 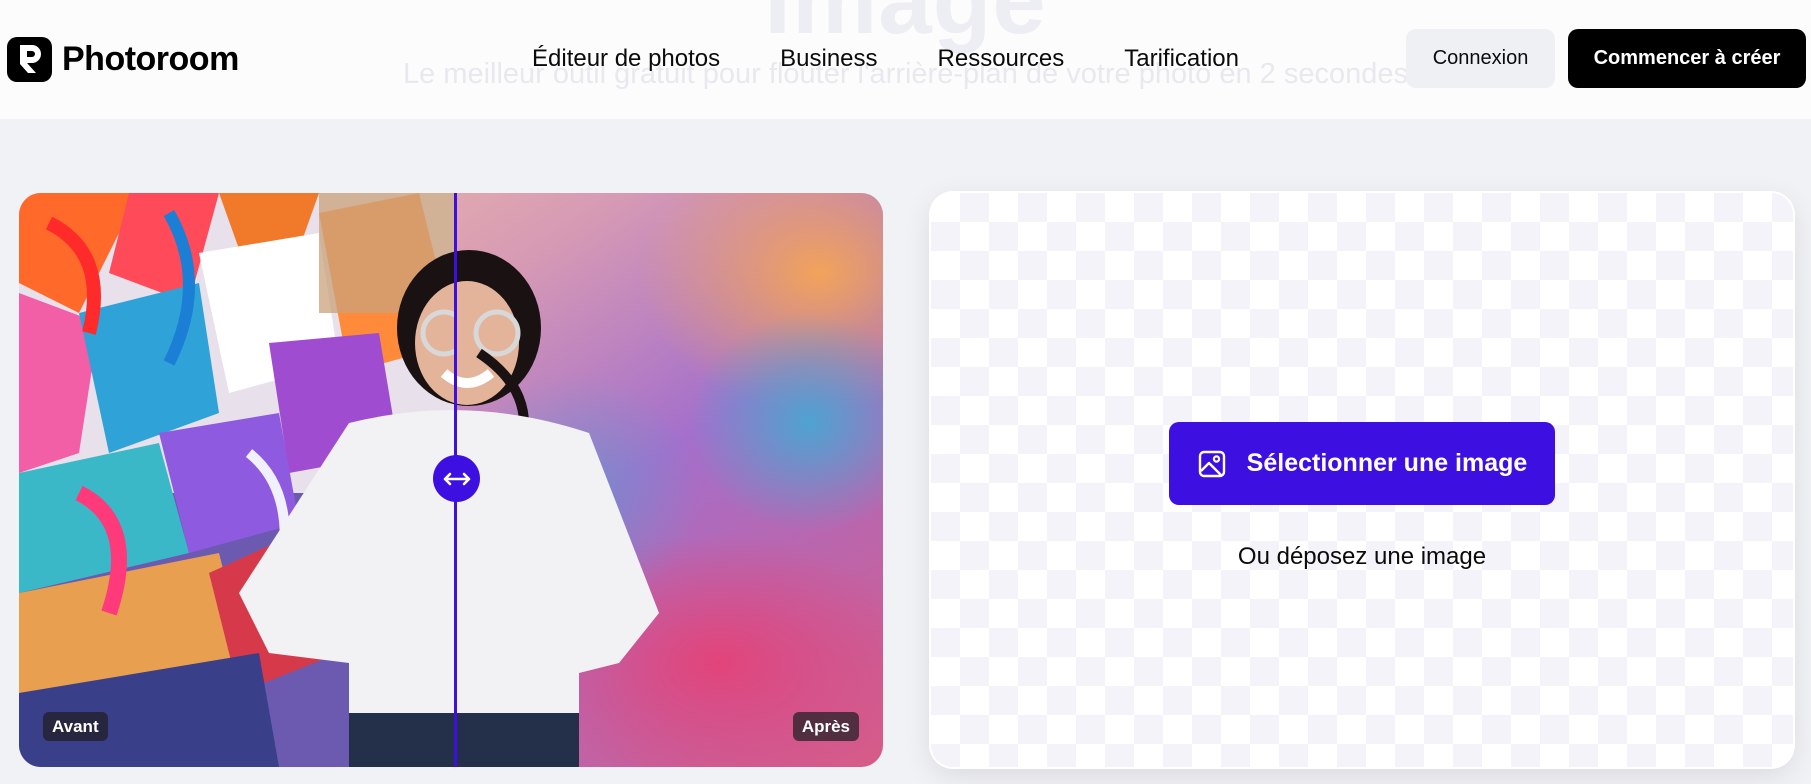 I want to click on drop-image-hint: Ou déposez une image, so click(x=1362, y=556).